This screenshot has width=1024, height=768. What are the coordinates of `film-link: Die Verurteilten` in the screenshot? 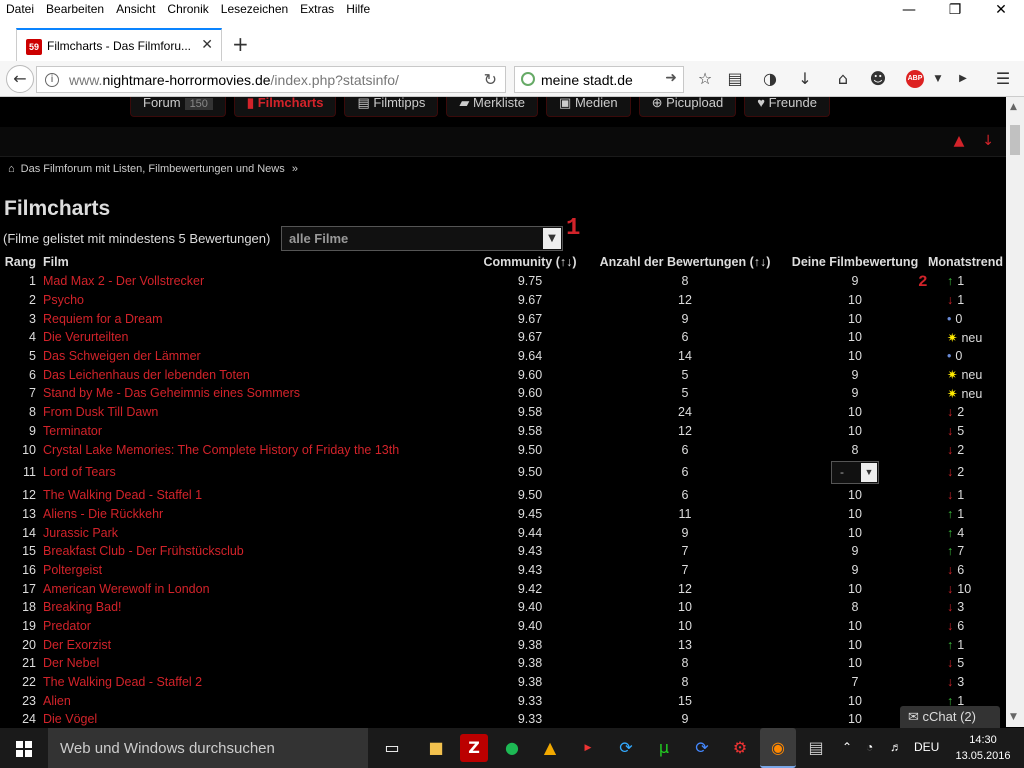 It's located at (85, 337).